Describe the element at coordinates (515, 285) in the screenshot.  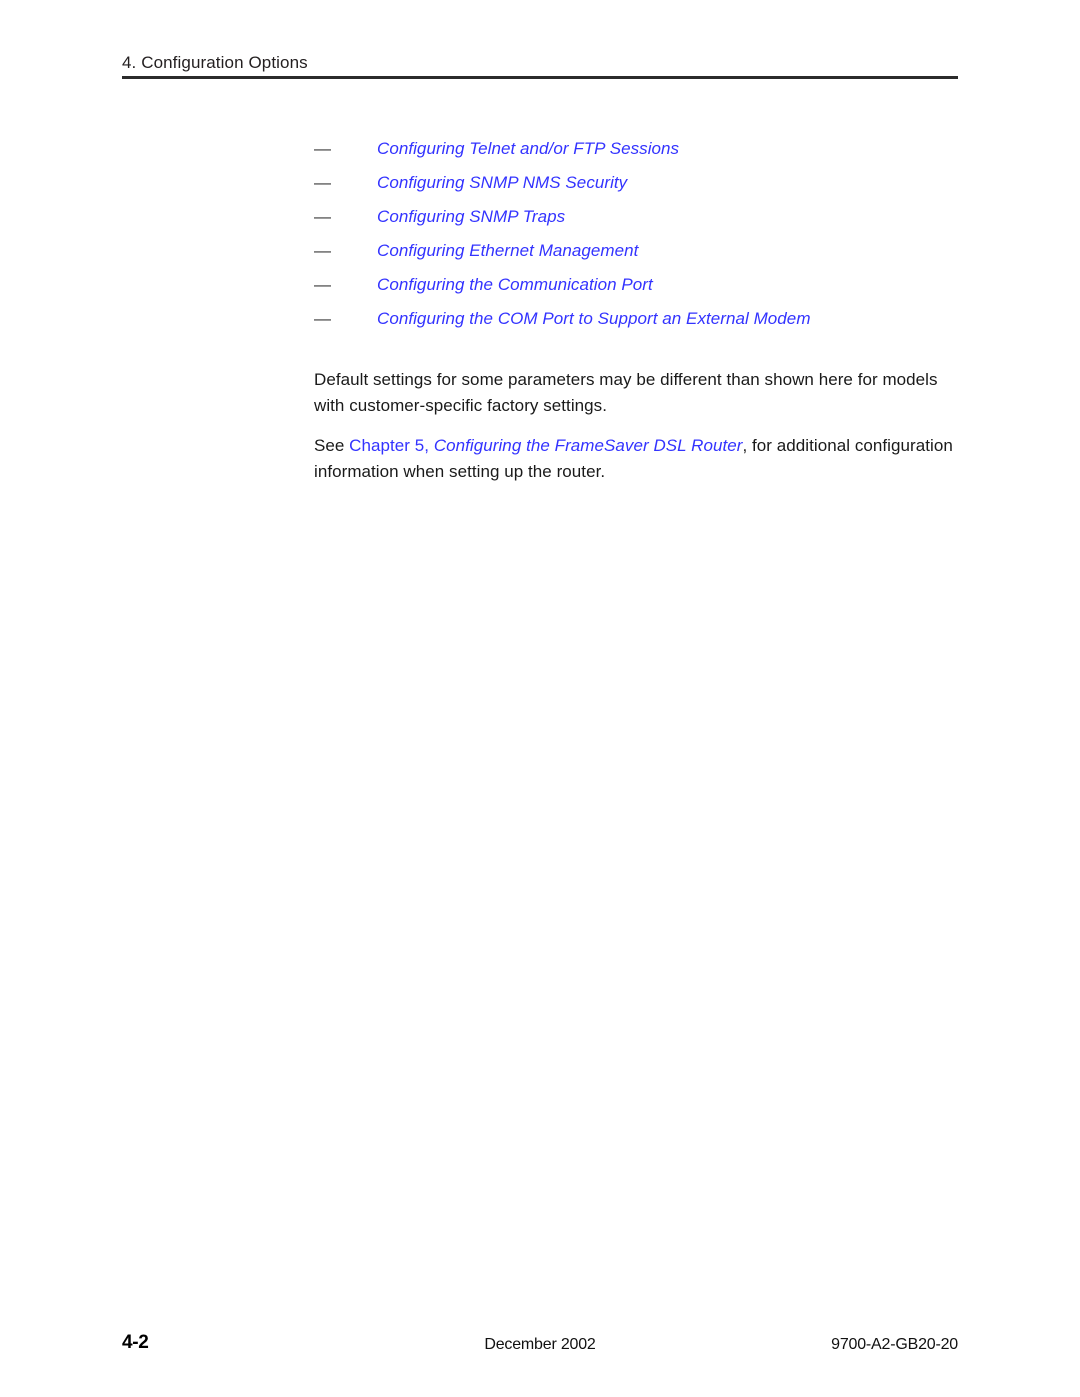
I see `link-configuring-the-communication-port: Configuring the Communication Port` at that location.